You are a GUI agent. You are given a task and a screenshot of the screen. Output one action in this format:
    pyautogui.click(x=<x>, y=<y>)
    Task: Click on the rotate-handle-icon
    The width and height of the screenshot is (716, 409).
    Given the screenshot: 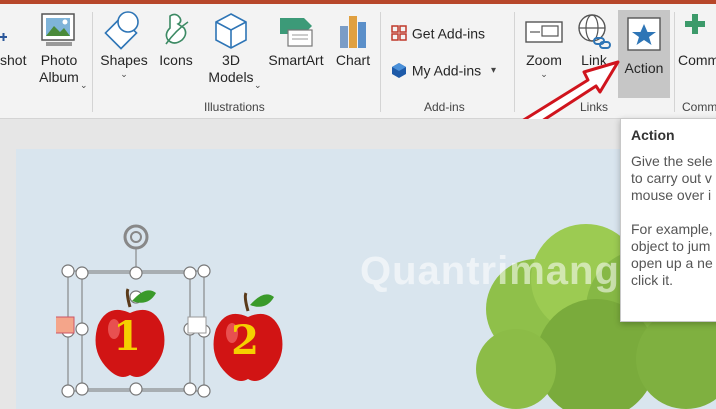 What is the action you would take?
    pyautogui.click(x=136, y=237)
    